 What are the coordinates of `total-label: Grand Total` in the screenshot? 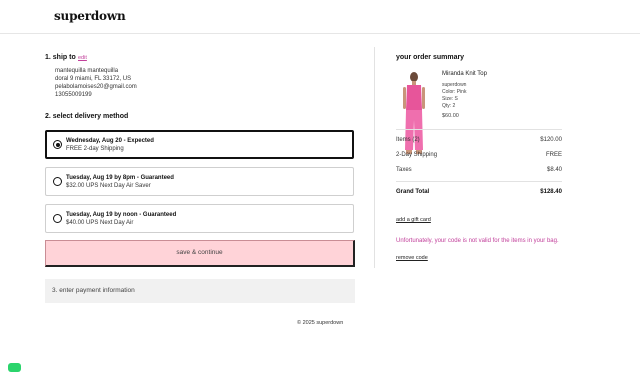 It's located at (413, 192).